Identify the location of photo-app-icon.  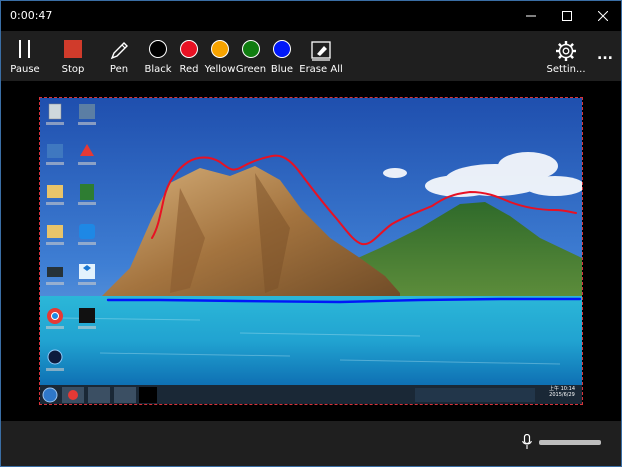
(87, 116).